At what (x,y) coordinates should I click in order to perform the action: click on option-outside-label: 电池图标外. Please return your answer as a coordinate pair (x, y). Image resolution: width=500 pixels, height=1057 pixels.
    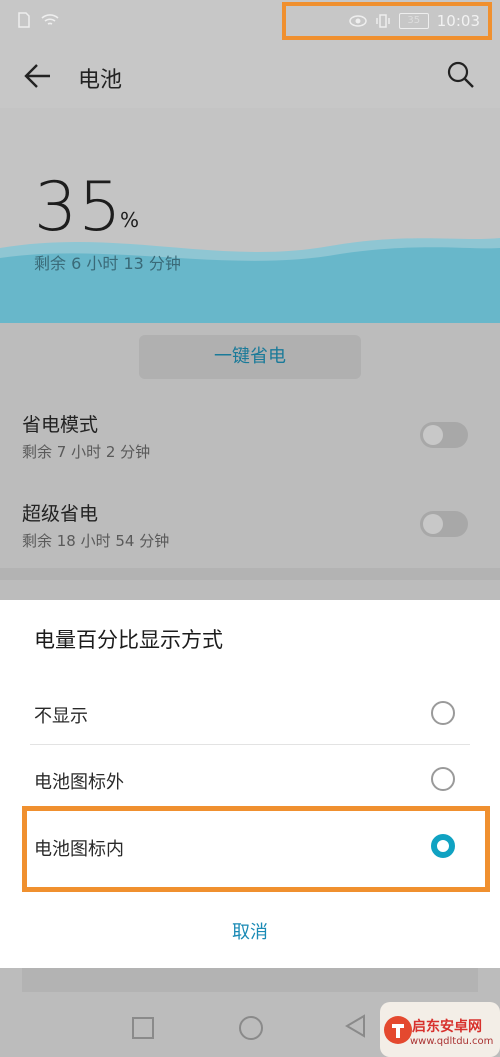
    Looking at the image, I should click on (79, 781).